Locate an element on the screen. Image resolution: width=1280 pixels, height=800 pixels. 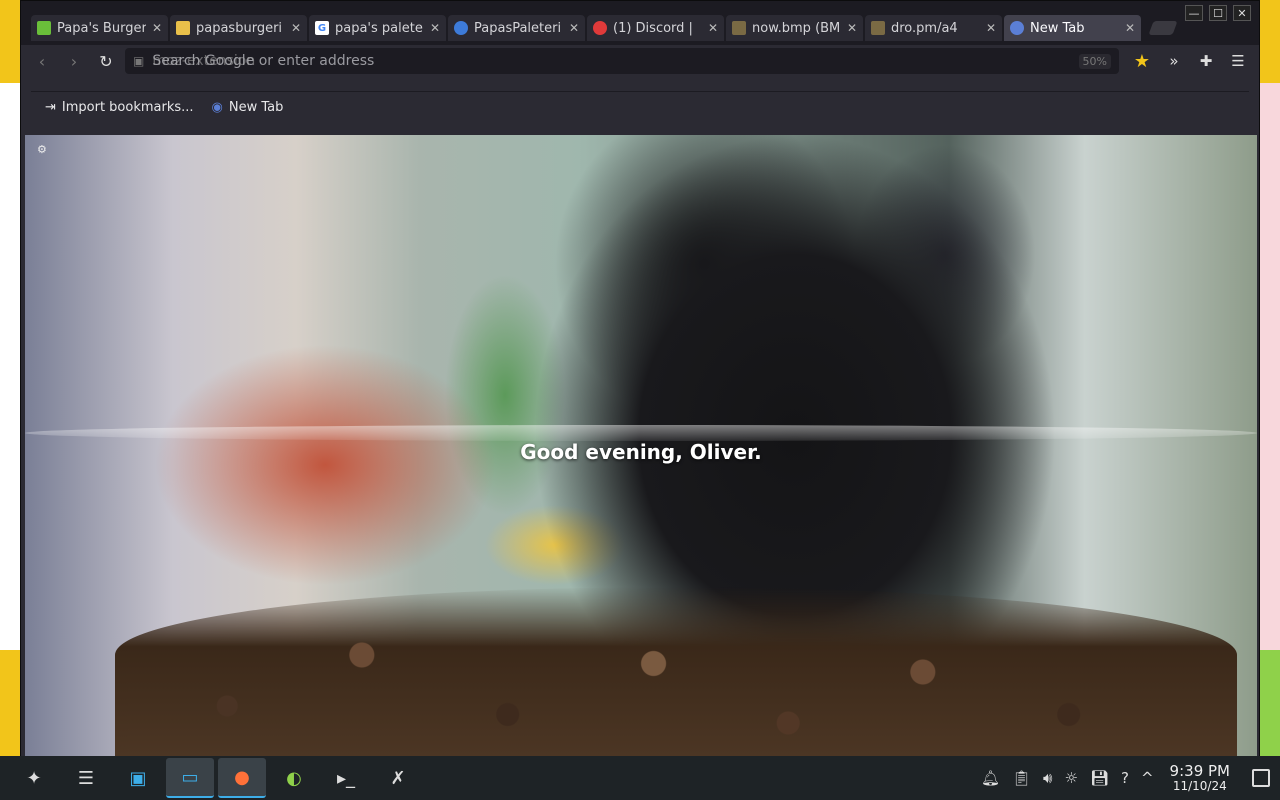
star-icon: ★ is located at coordinates (1142, 61).